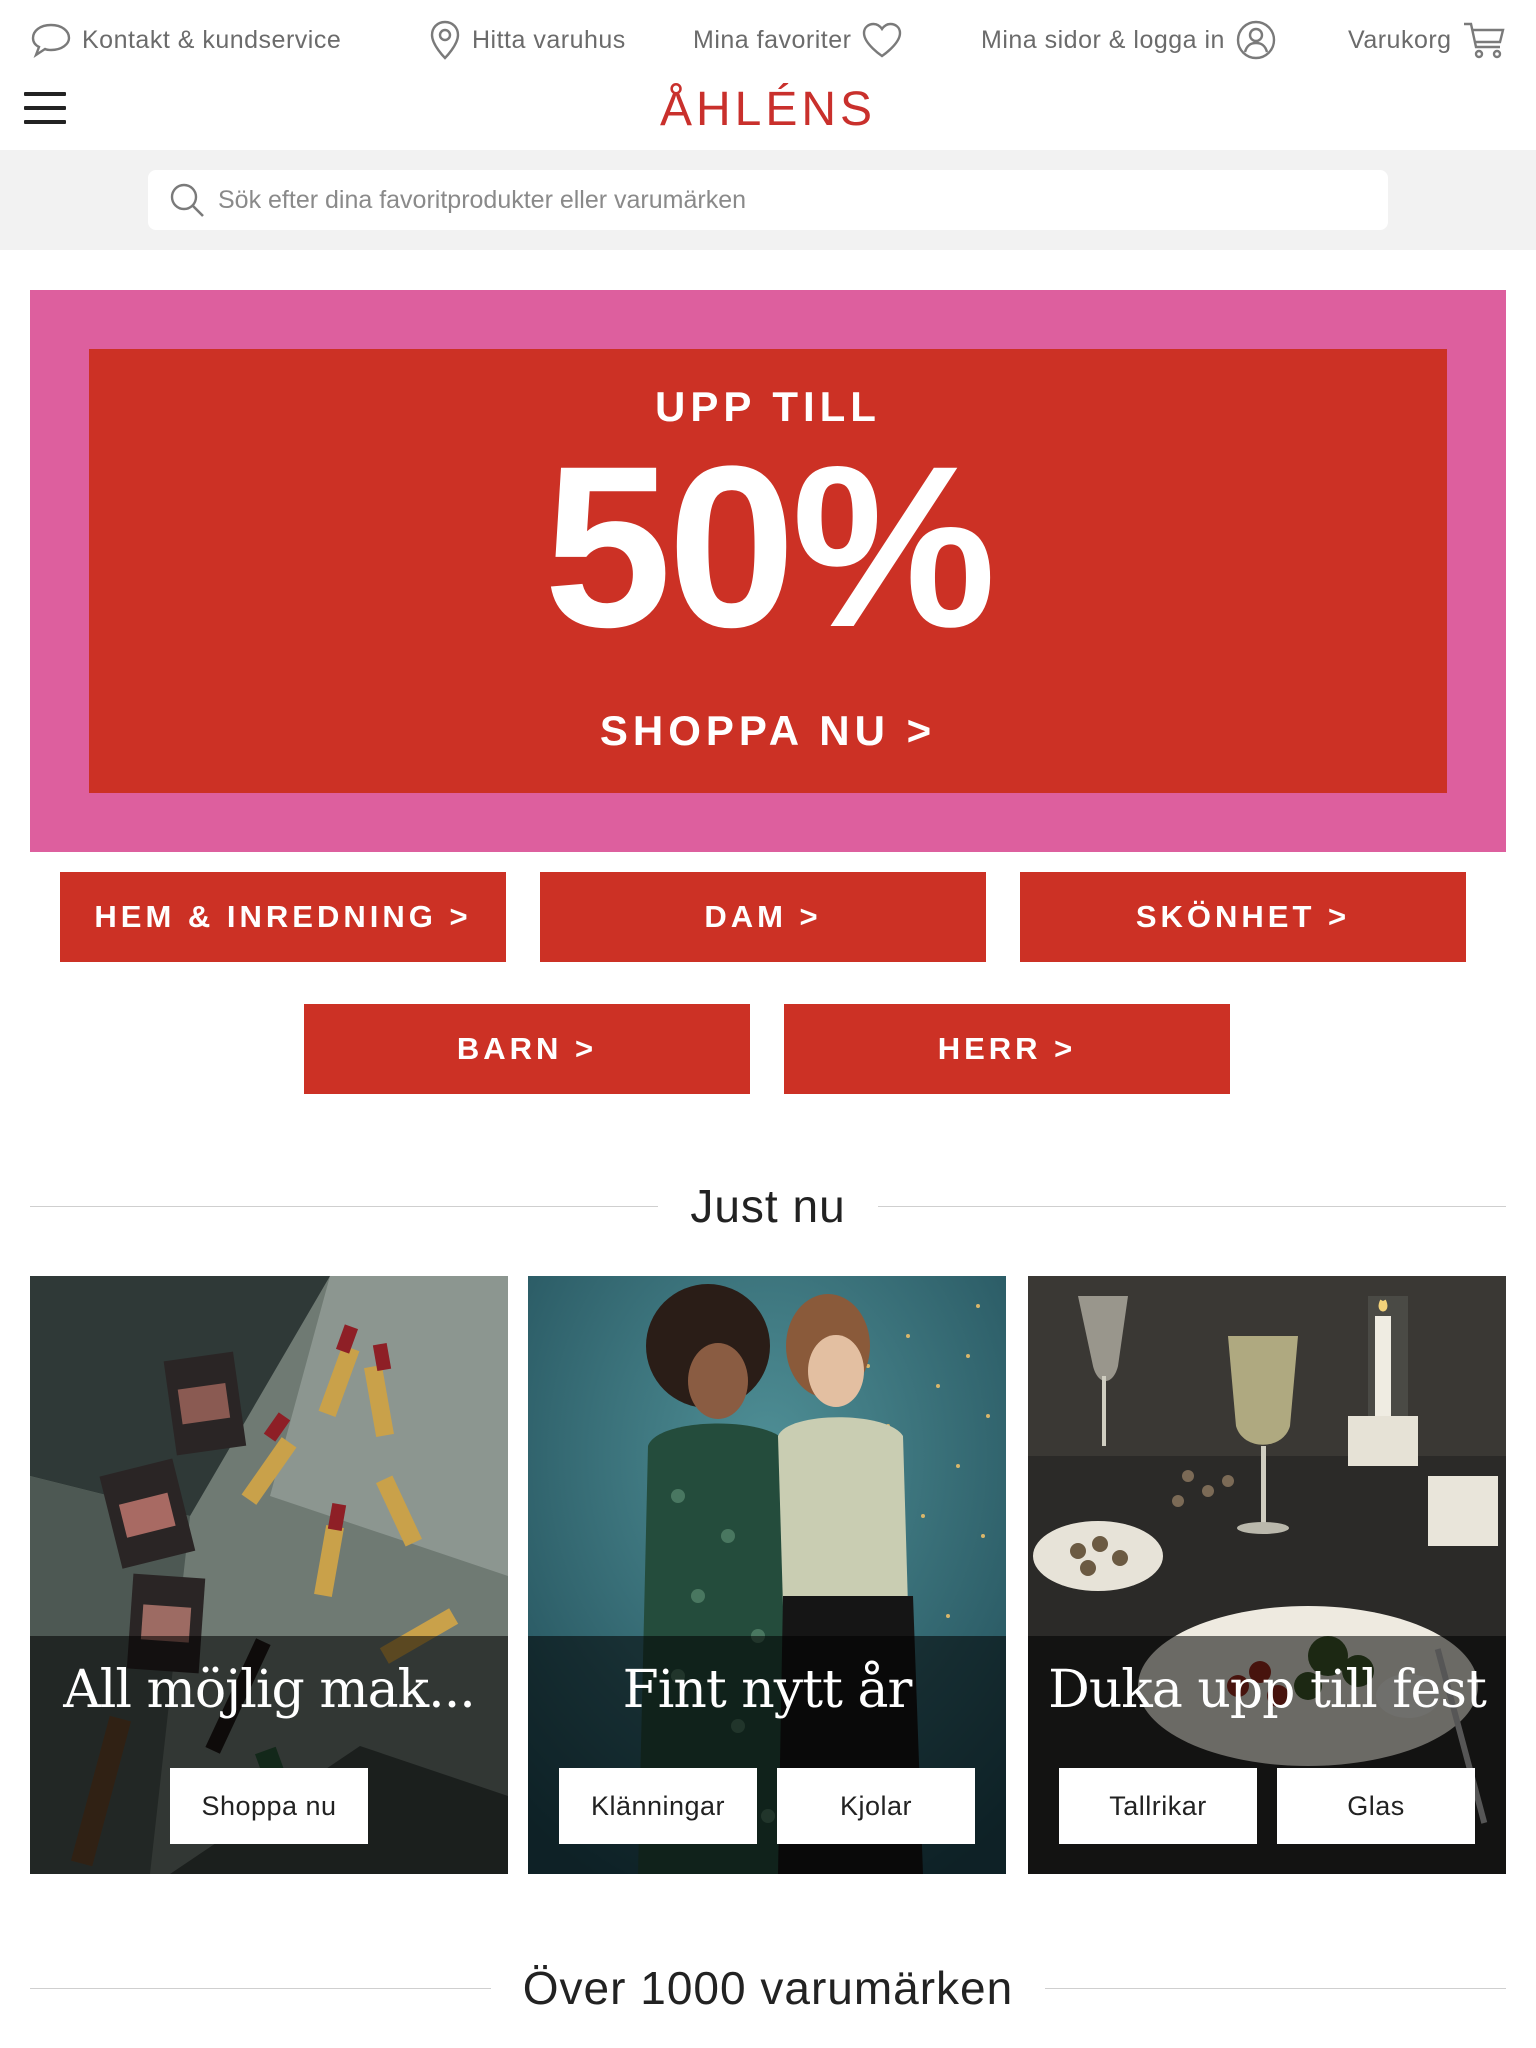 Image resolution: width=1536 pixels, height=2048 pixels. I want to click on site-logo: ÅHLÉNS, so click(768, 110).